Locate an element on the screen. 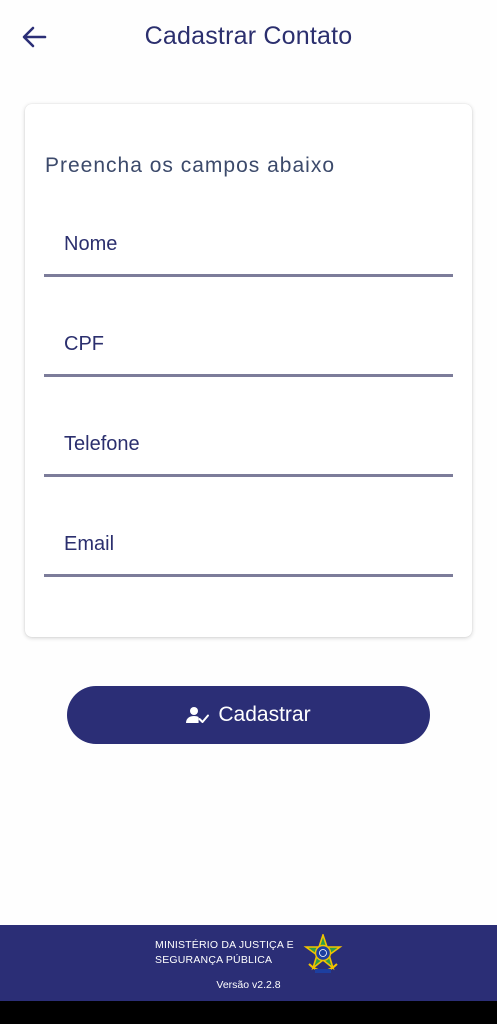 The image size is (497, 1024). system-navigation-bar is located at coordinates (248, 1012).